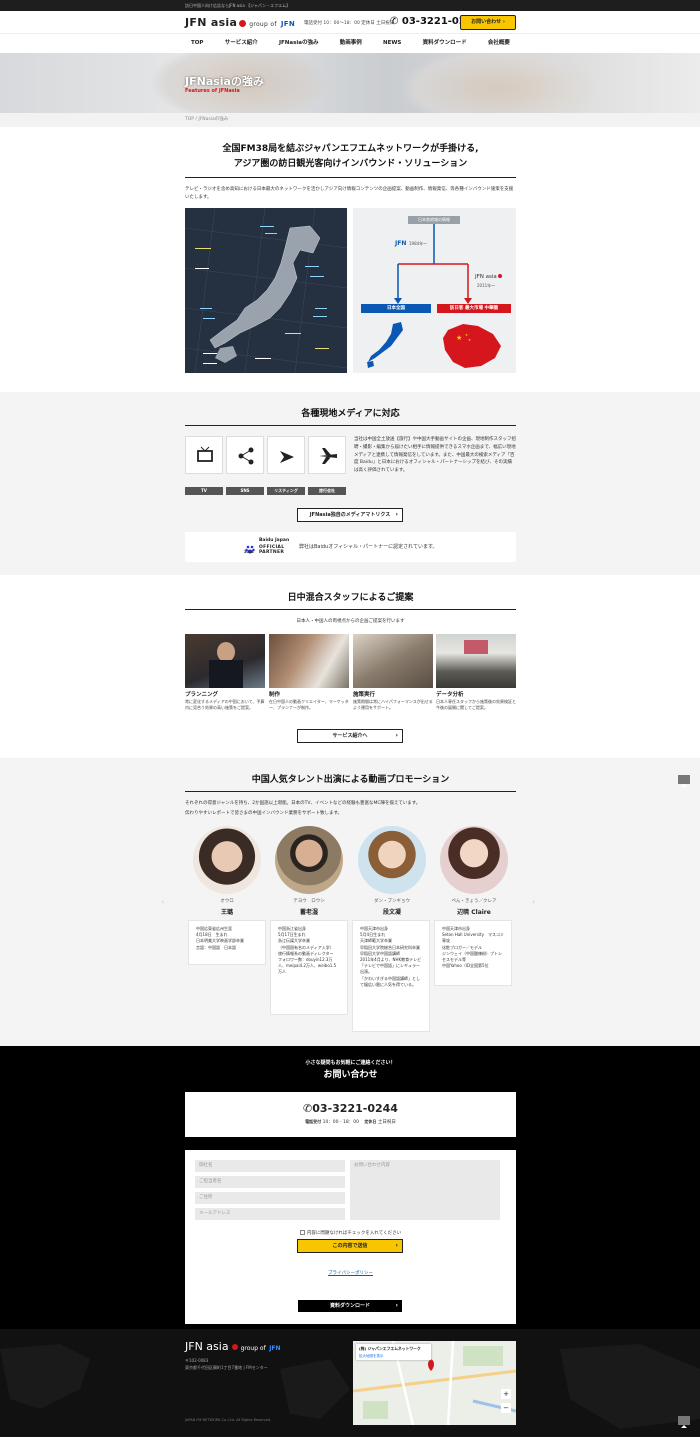 The height and width of the screenshot is (1437, 700). I want to click on staff-item-desc-planning: 常に変化するメディアの中国において、予算内に見合う効果の高い施策をご提案。, so click(225, 704).